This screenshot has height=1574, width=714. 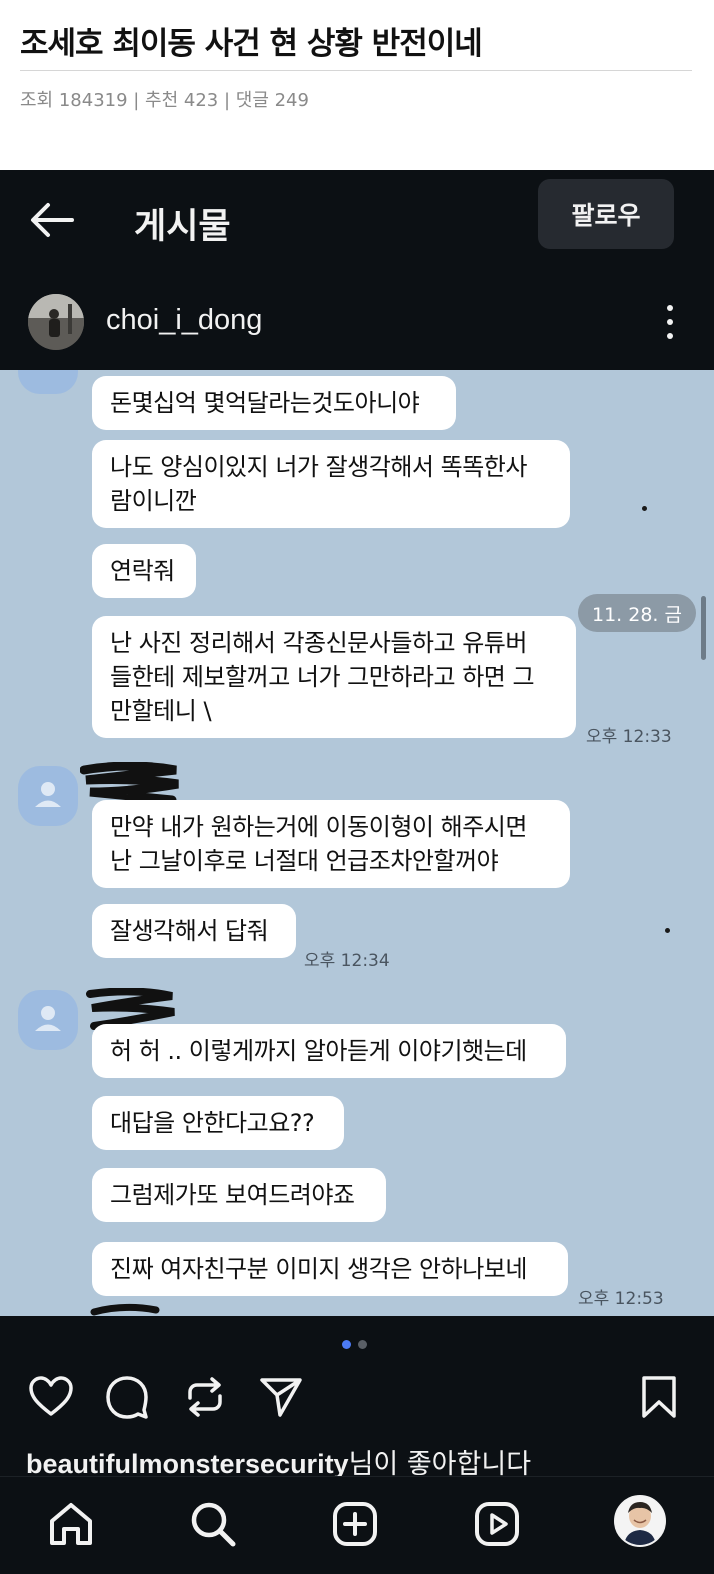 What do you see at coordinates (659, 1397) in the screenshot?
I see `bookmark-icon` at bounding box center [659, 1397].